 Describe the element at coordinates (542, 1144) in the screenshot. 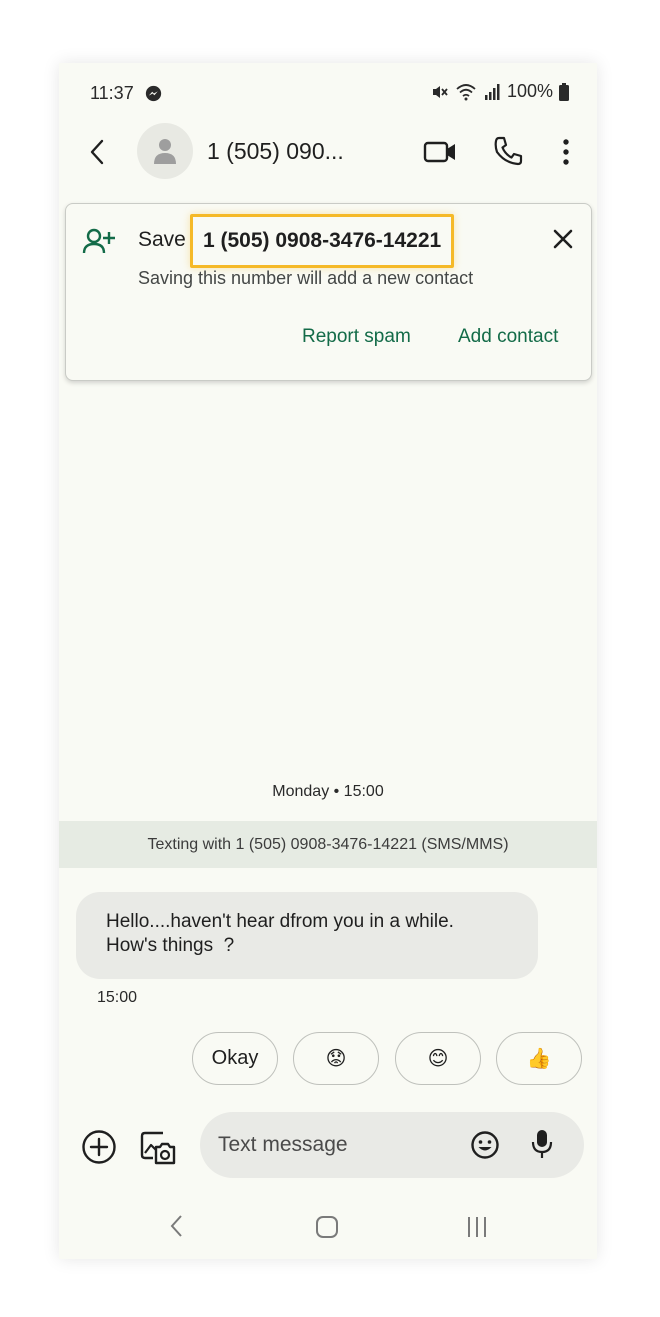

I see `microphone-icon` at that location.